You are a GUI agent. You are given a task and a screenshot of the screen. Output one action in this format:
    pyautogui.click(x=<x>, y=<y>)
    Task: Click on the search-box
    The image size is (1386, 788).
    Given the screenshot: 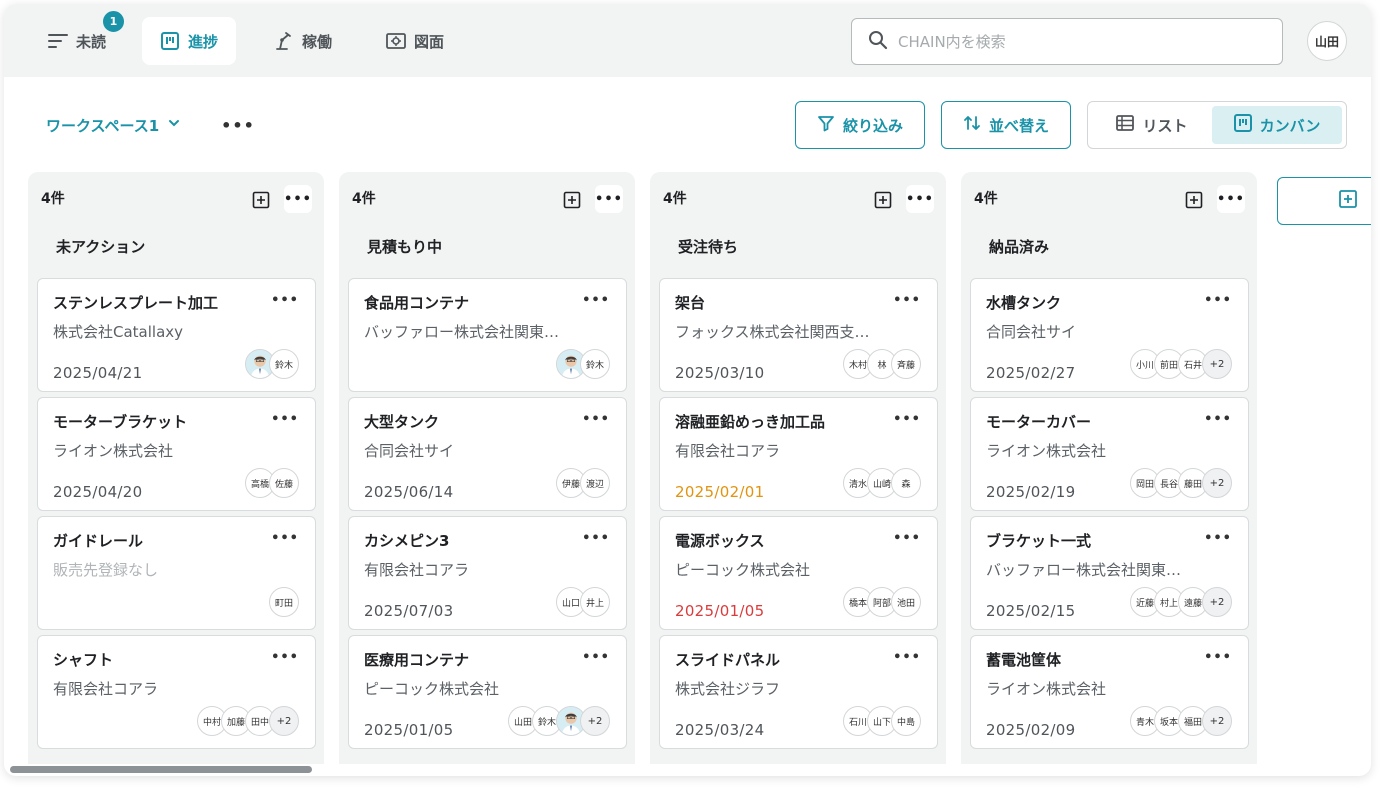 What is the action you would take?
    pyautogui.click(x=1067, y=41)
    